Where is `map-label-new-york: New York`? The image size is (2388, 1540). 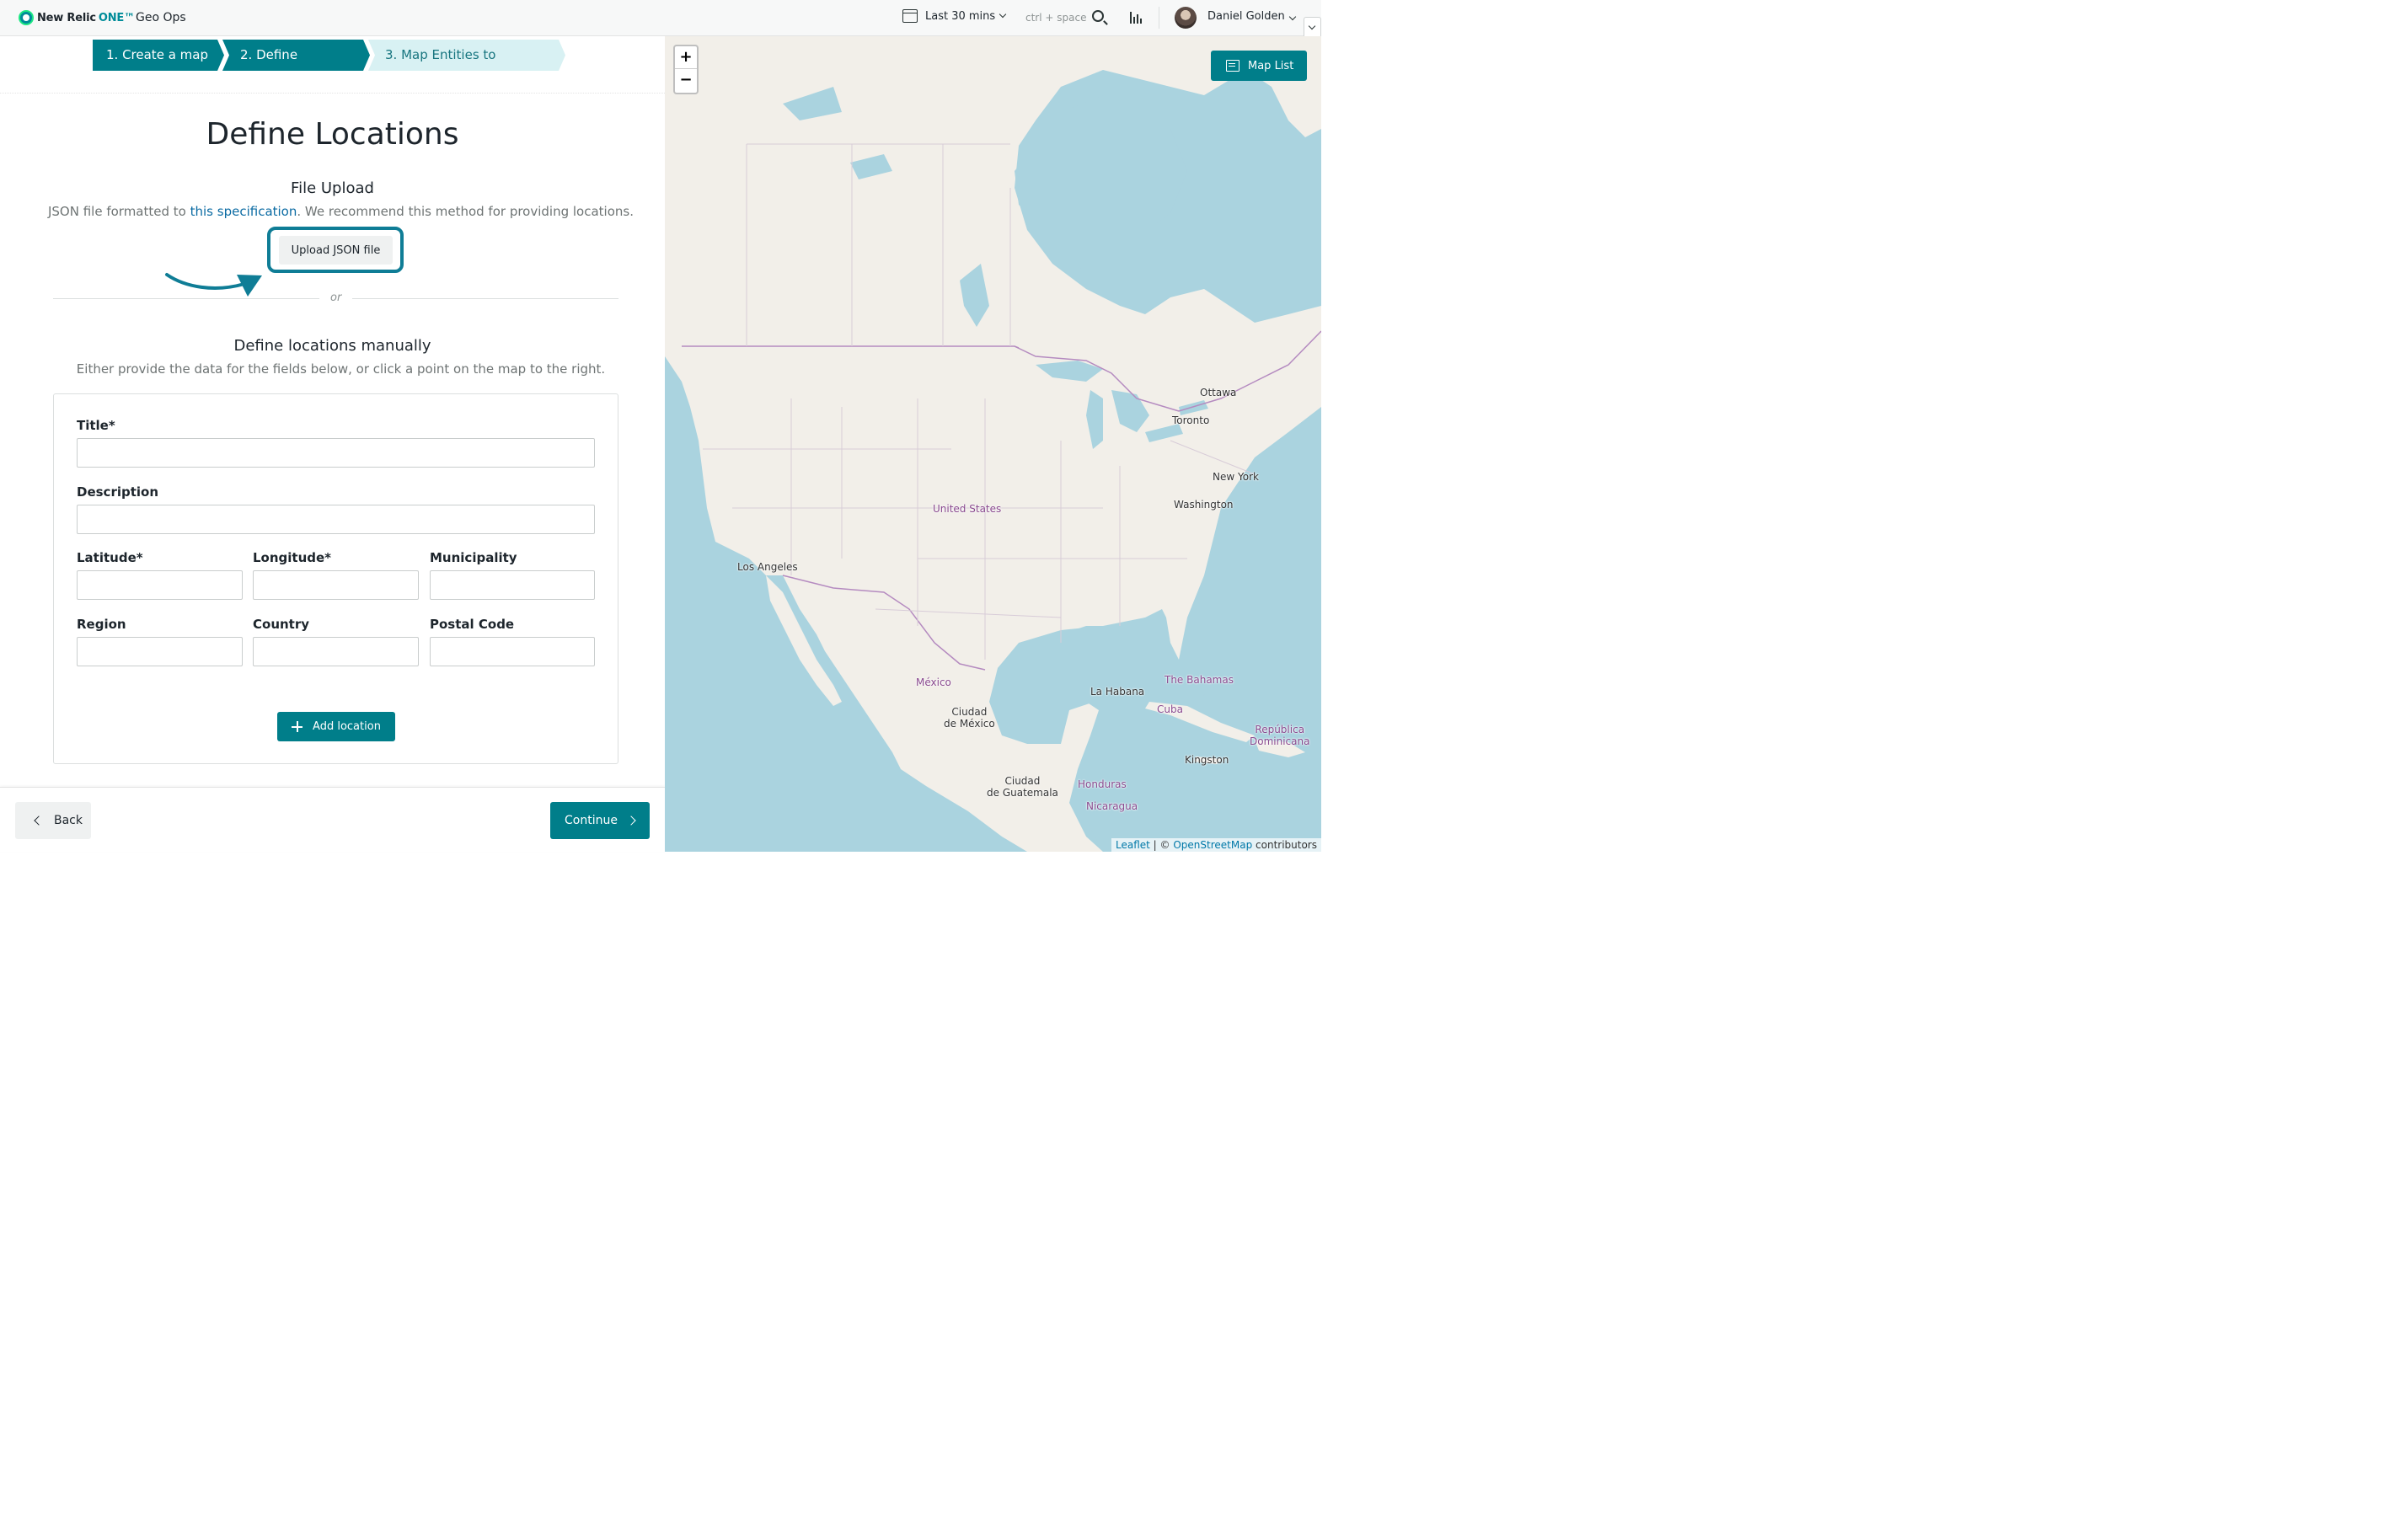
map-label-new-york: New York is located at coordinates (1236, 477).